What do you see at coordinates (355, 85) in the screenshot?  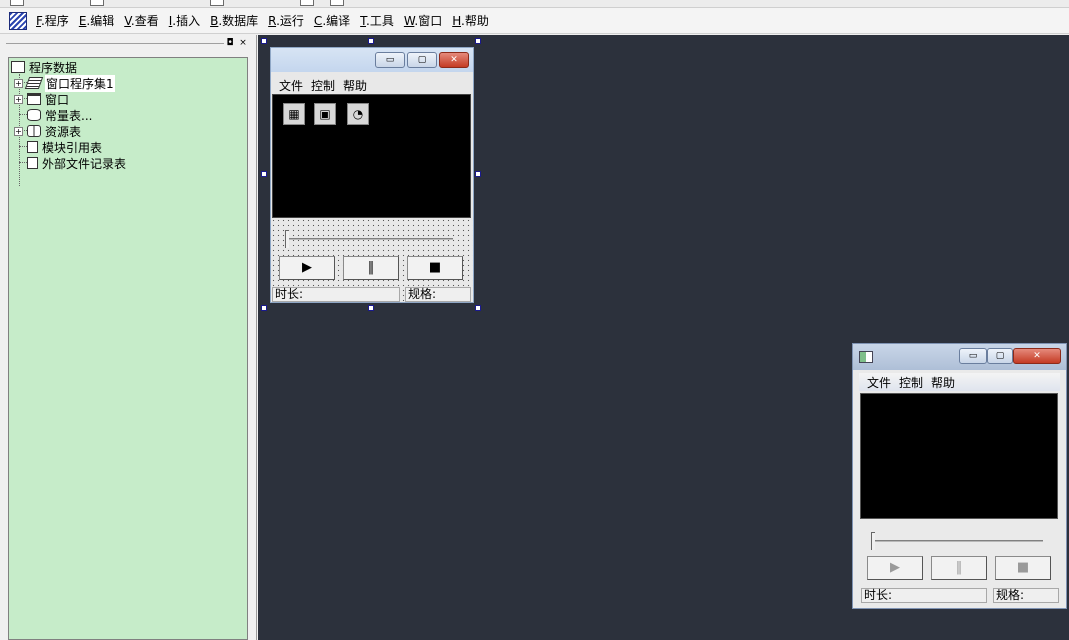 I see `form-menu-help: 帮助` at bounding box center [355, 85].